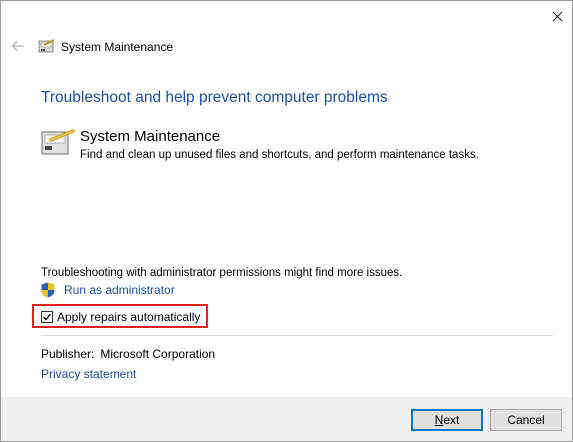 Image resolution: width=573 pixels, height=442 pixels. Describe the element at coordinates (117, 47) in the screenshot. I see `window-title: System Maintenance` at that location.